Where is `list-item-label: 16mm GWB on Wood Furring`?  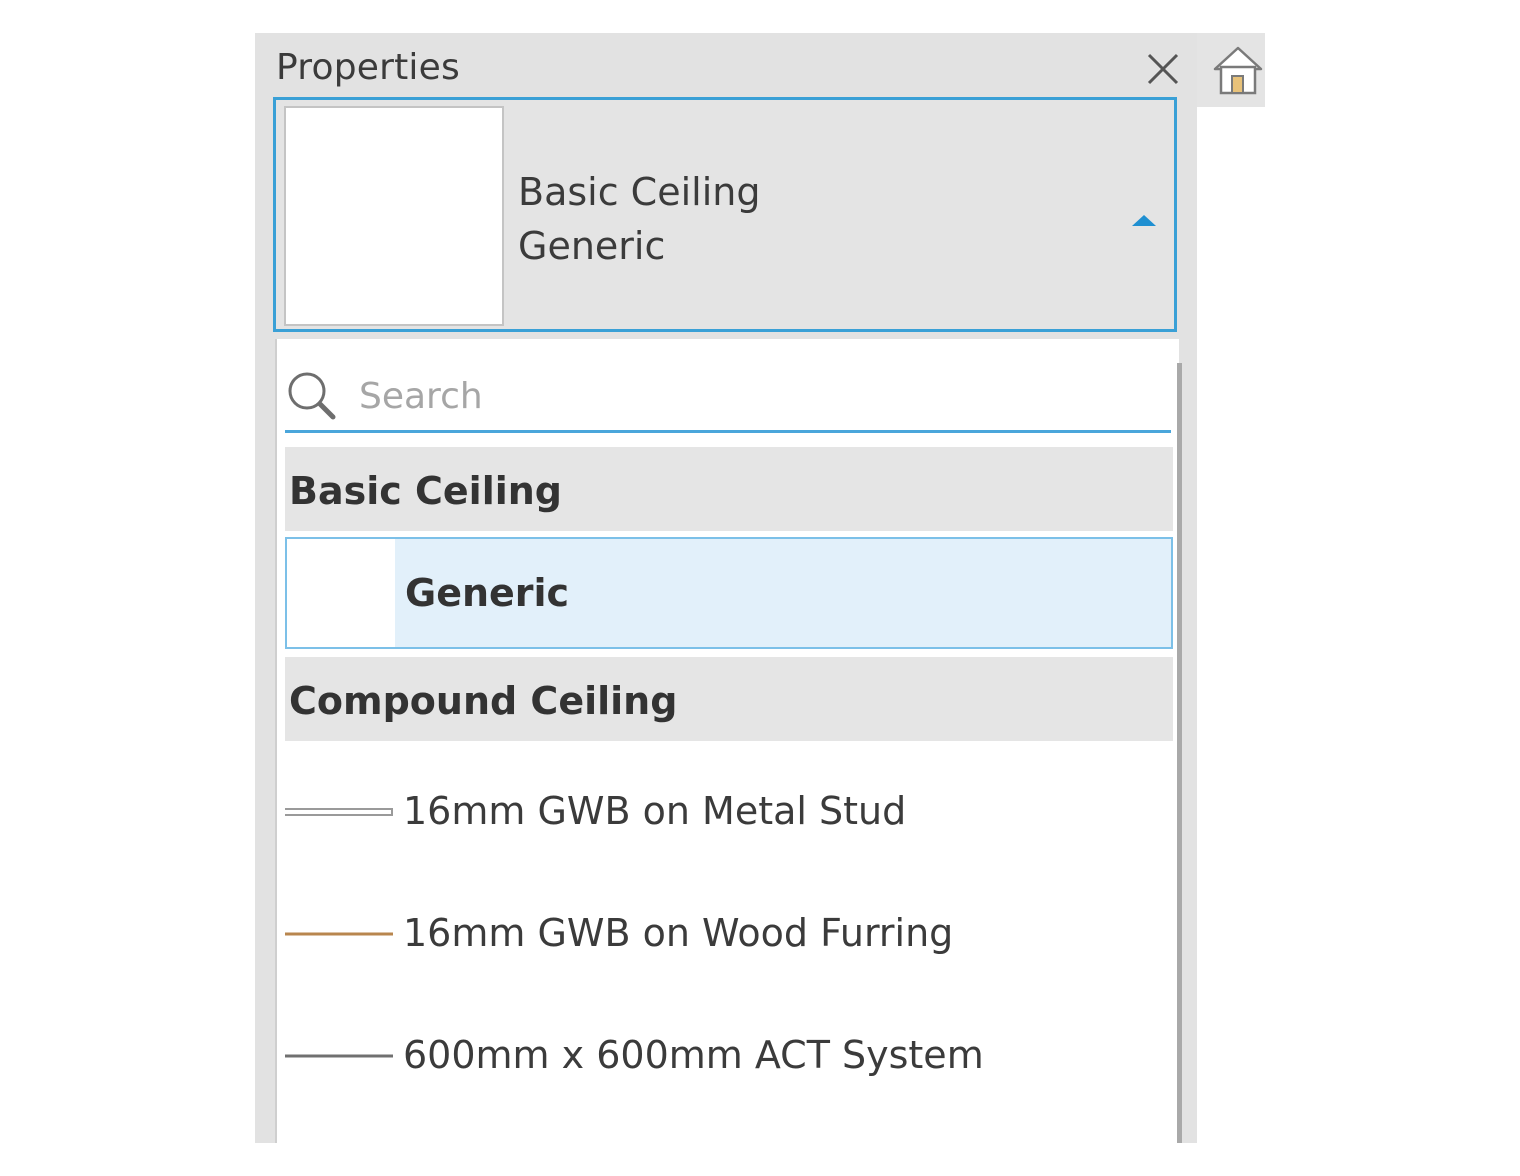 list-item-label: 16mm GWB on Wood Furring is located at coordinates (678, 933).